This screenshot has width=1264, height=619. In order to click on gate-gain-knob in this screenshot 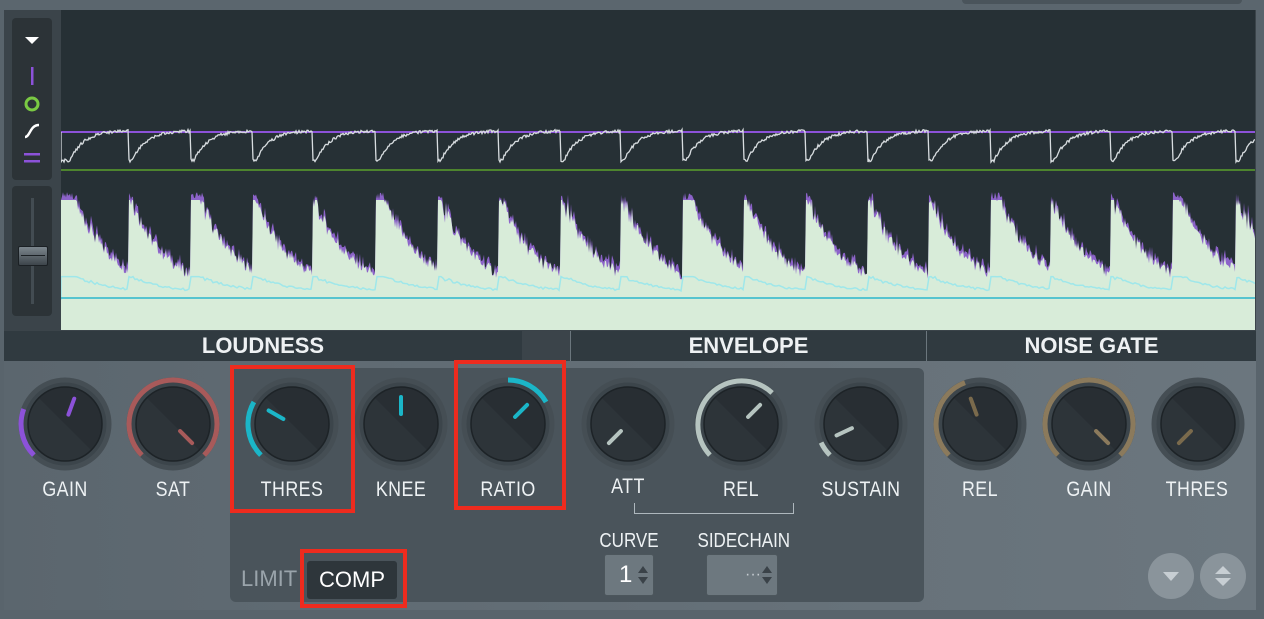, I will do `click(1089, 424)`.